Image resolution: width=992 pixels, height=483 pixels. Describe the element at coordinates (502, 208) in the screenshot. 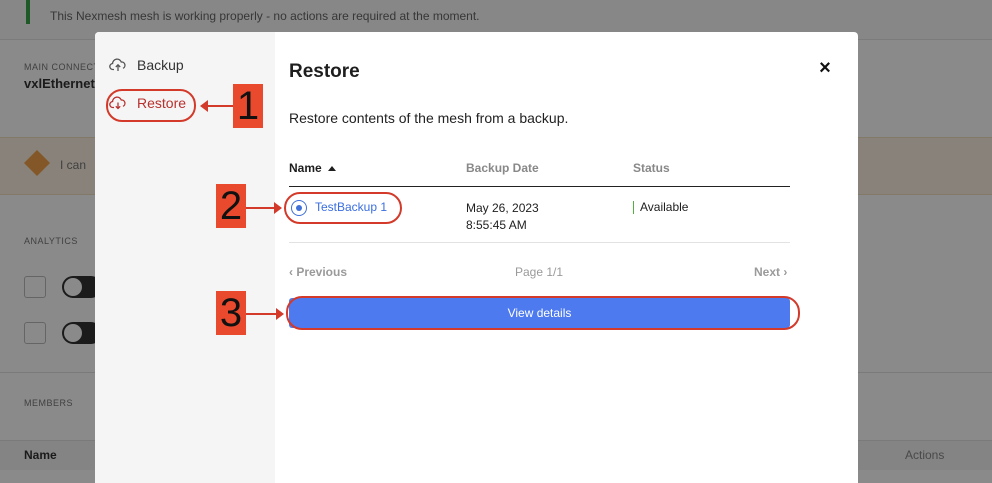

I see `backup-date: May 26, 2023` at that location.